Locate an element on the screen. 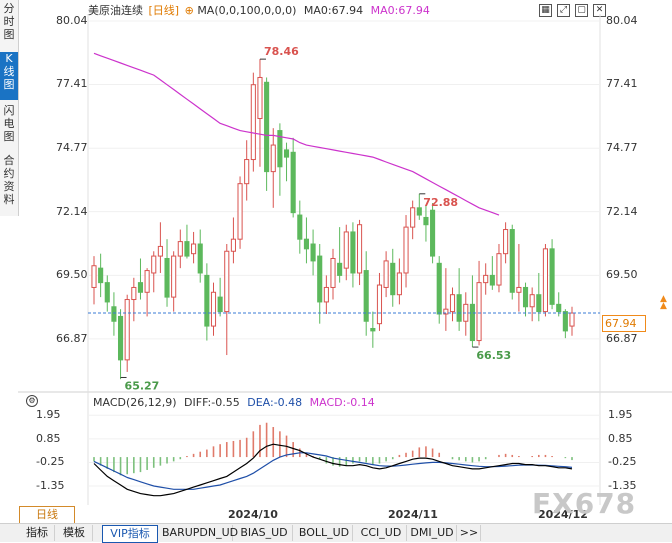 The height and width of the screenshot is (543, 672). macd-params: MACD(26,12,9) is located at coordinates (135, 402).